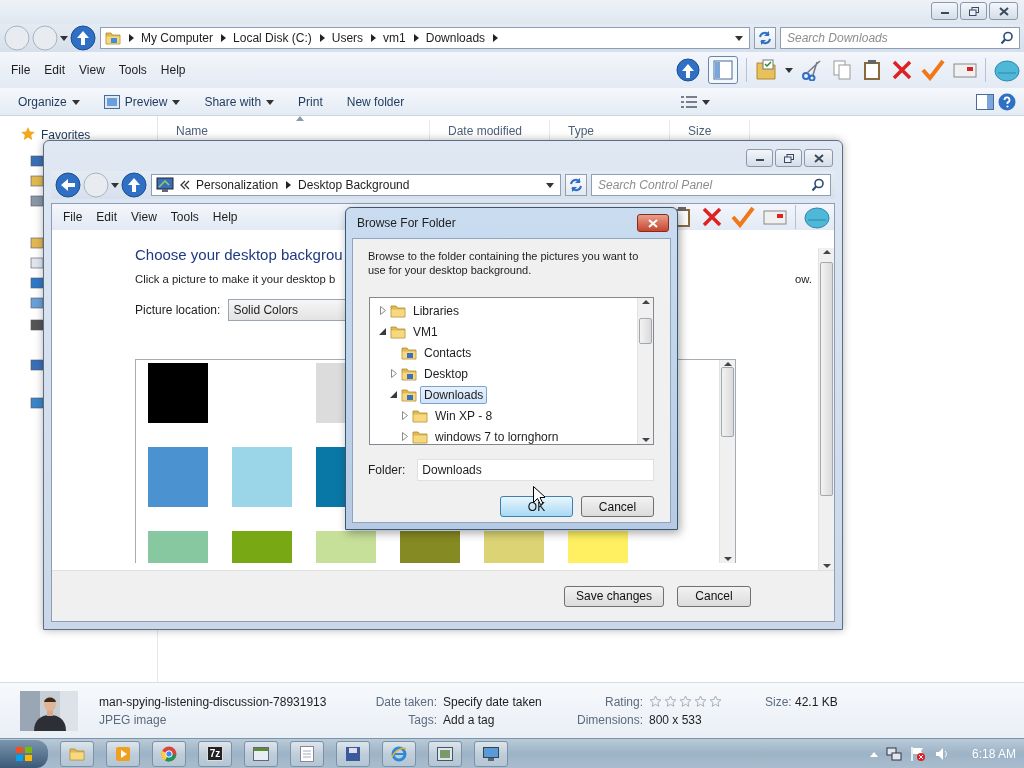  Describe the element at coordinates (406, 223) in the screenshot. I see `dialog-title: Browse For Folder` at that location.